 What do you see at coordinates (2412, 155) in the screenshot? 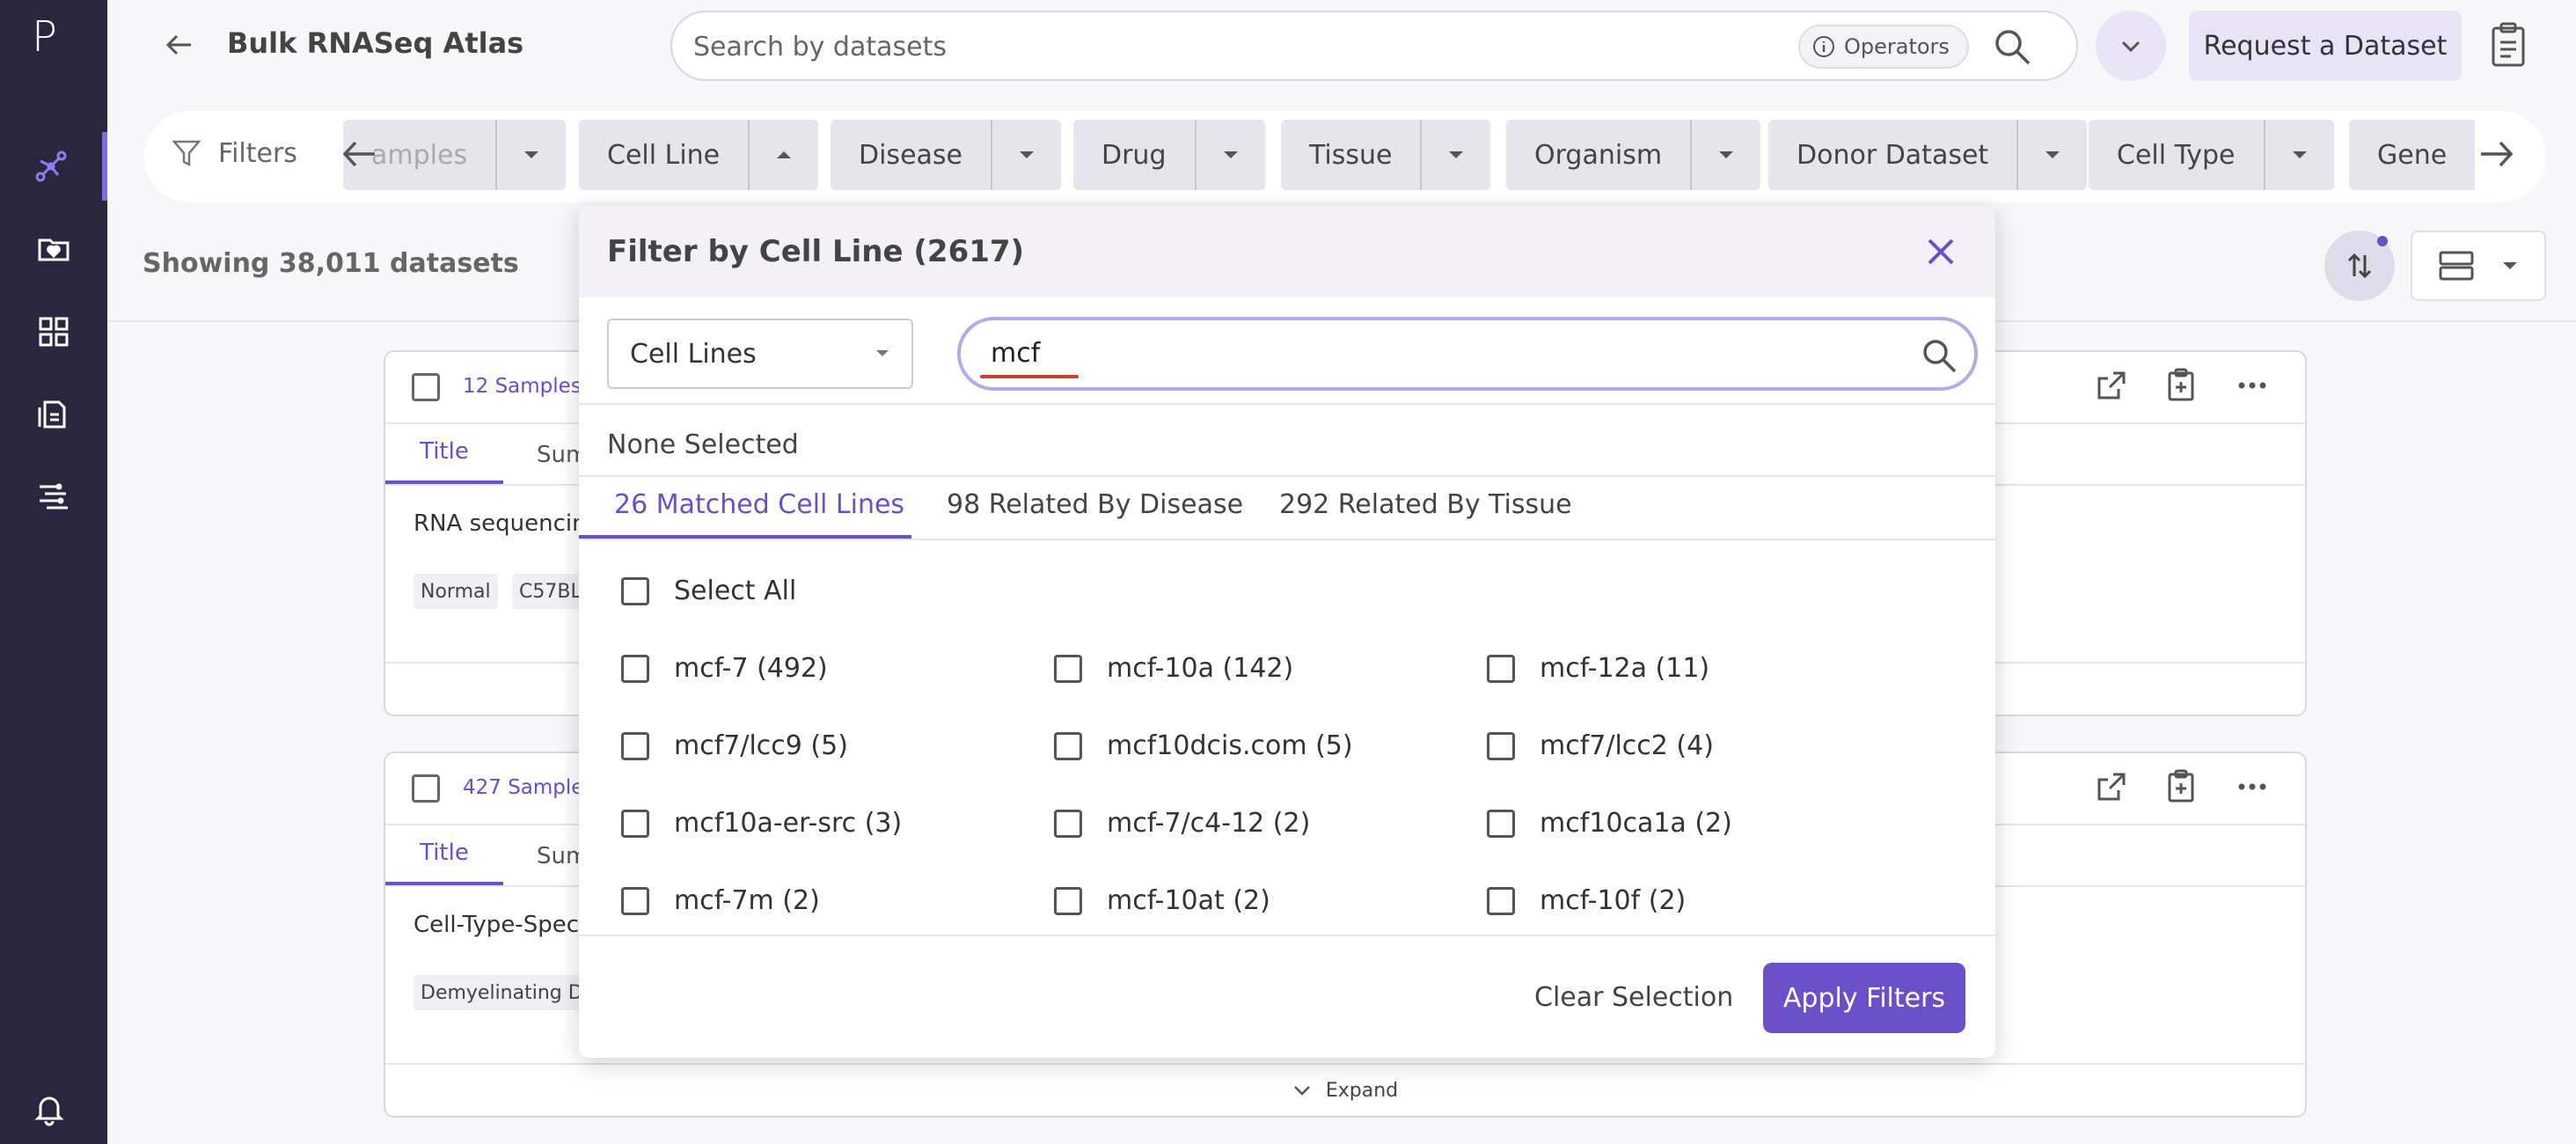
I see `filter-chip-gene: Gene` at bounding box center [2412, 155].